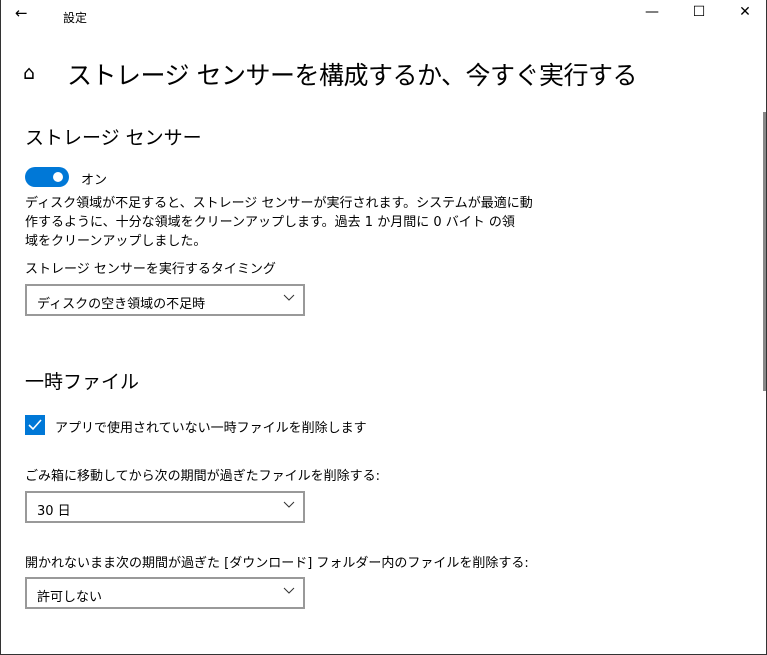  What do you see at coordinates (94, 180) in the screenshot?
I see `toggle-label: オン` at bounding box center [94, 180].